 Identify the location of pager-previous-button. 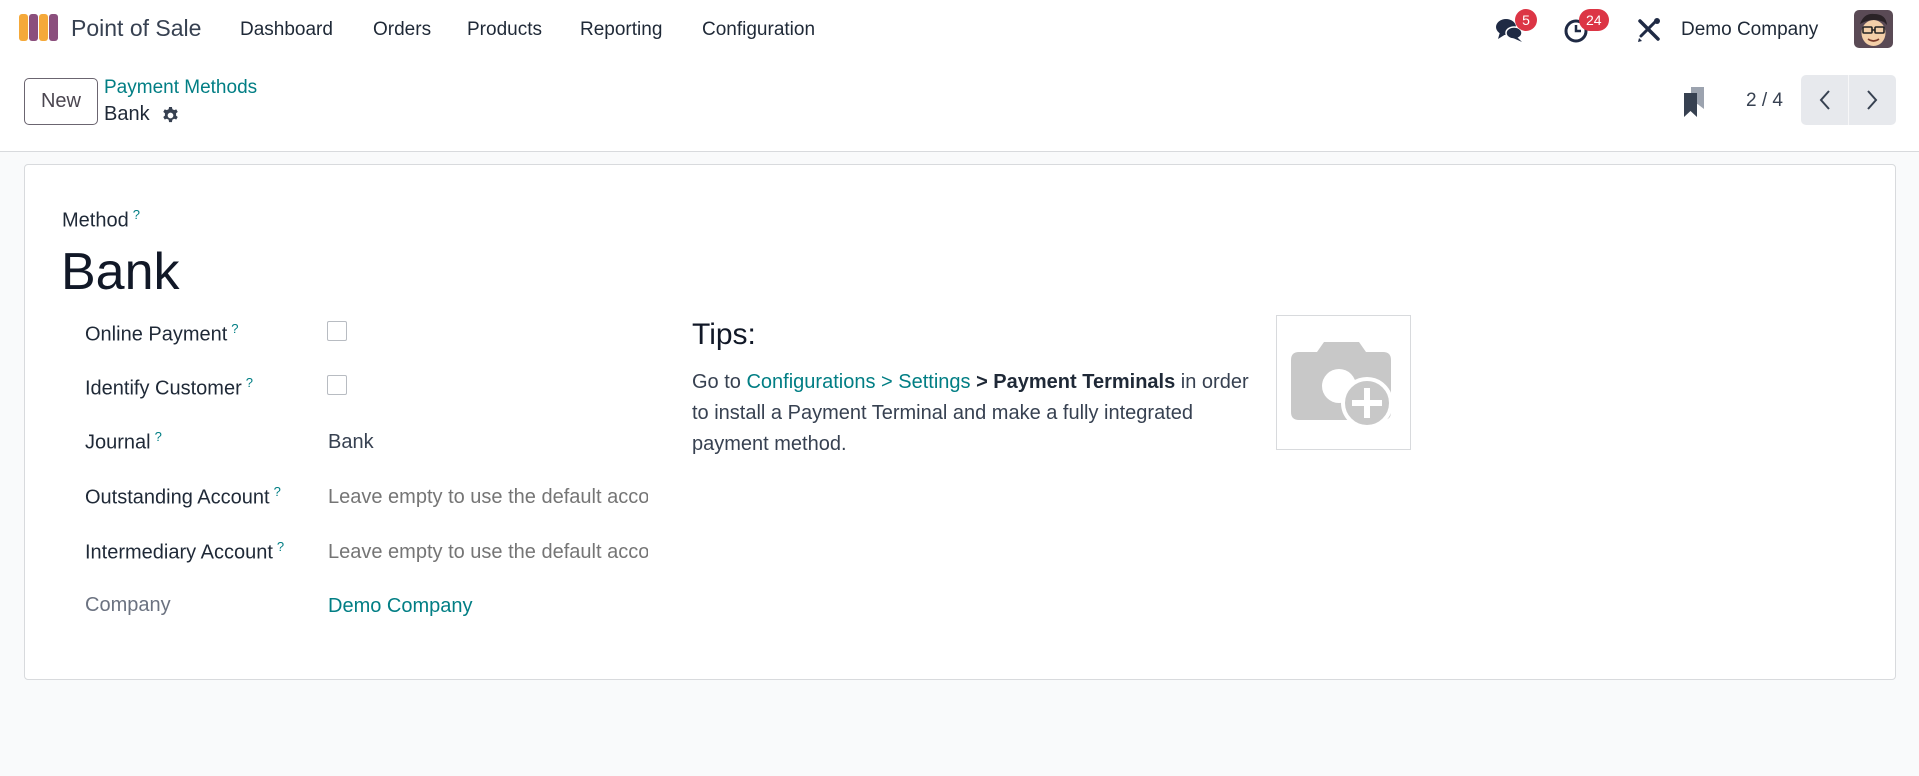
(1824, 100).